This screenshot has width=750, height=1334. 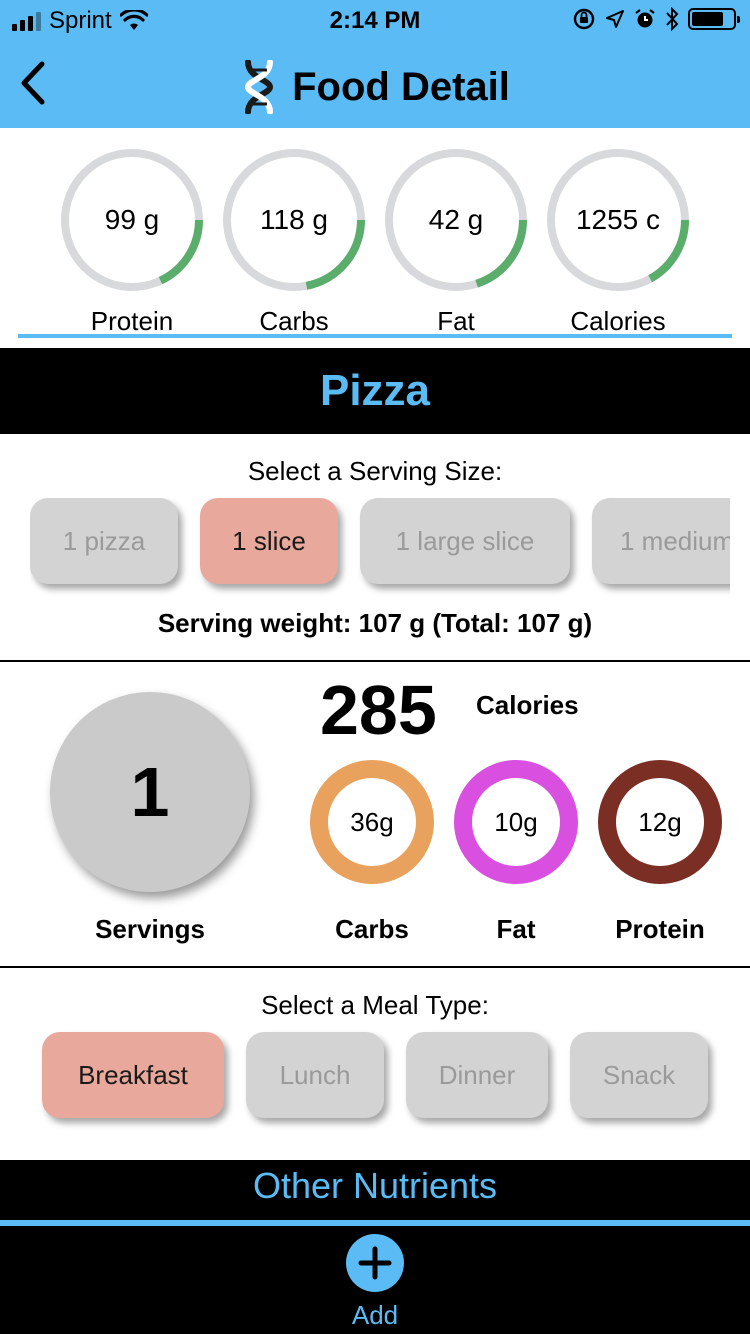 I want to click on servings-selector: 1, so click(x=150, y=792).